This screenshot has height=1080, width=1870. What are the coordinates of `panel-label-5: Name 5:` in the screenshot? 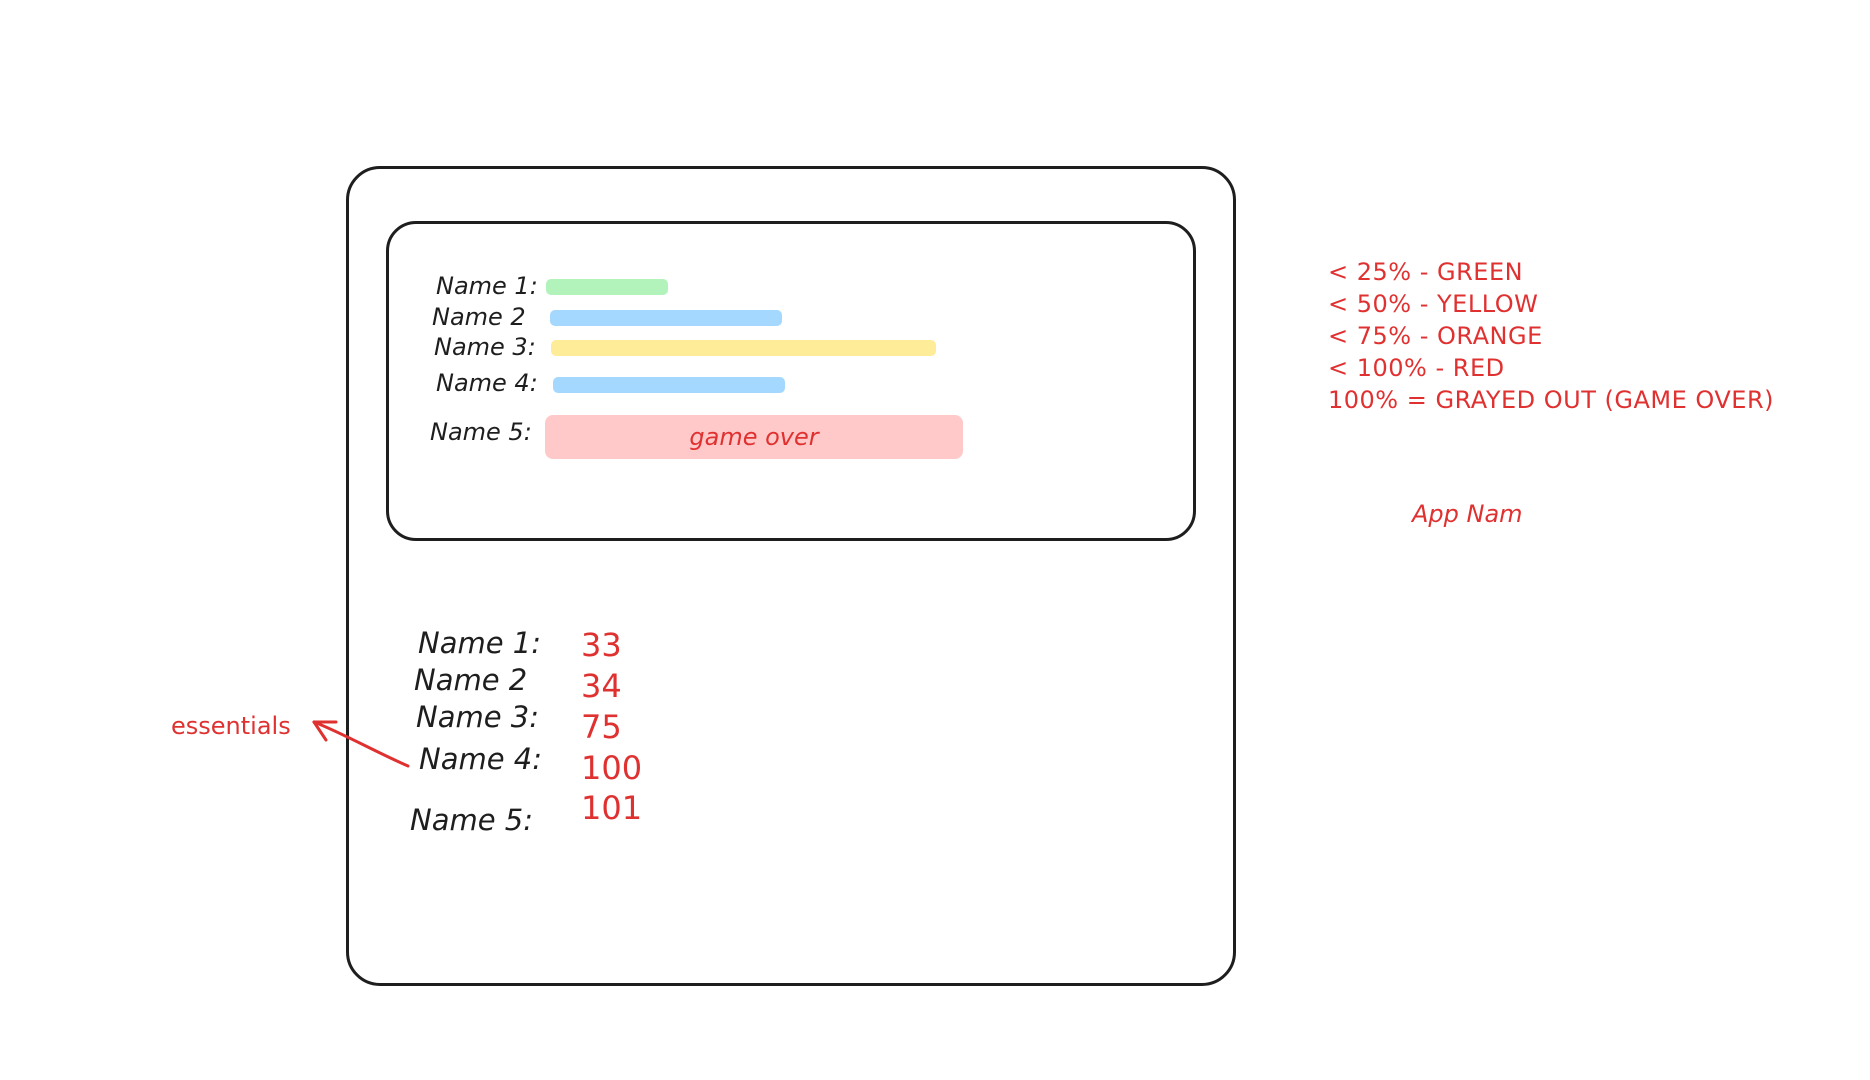 It's located at (481, 432).